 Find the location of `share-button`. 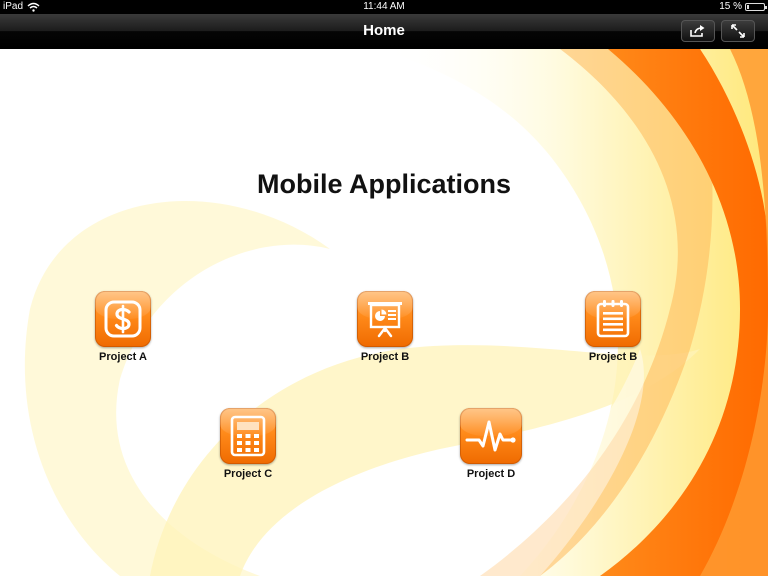

share-button is located at coordinates (698, 31).